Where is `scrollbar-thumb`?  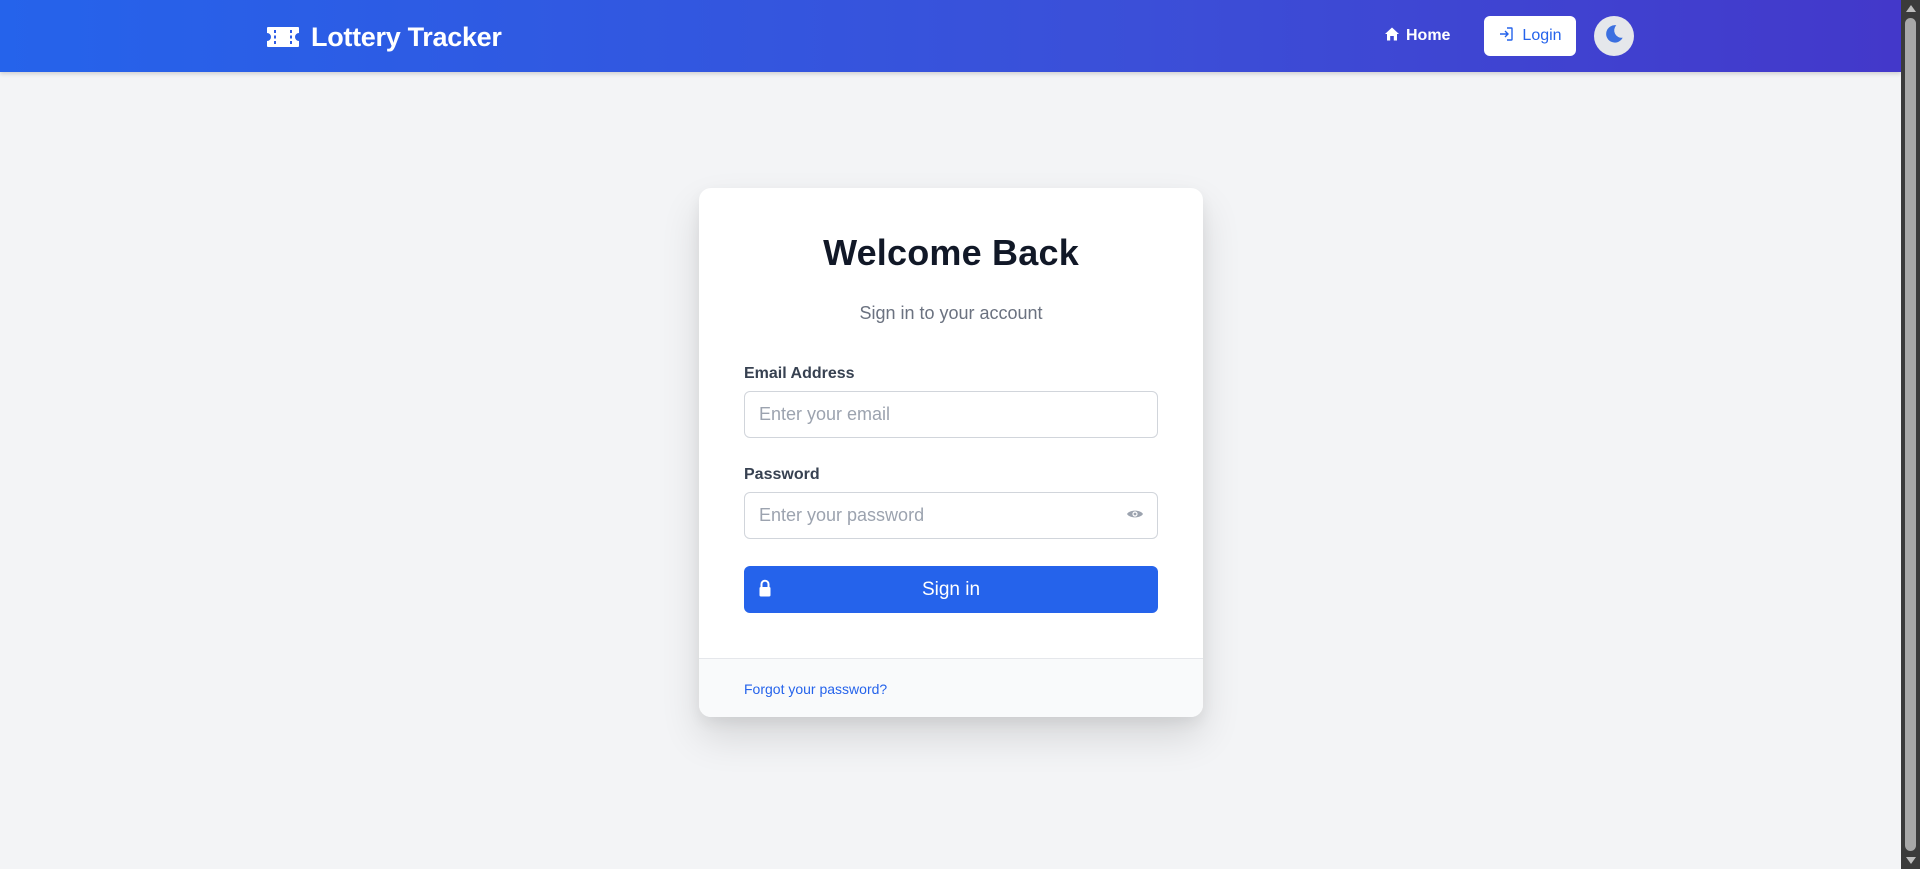
scrollbar-thumb is located at coordinates (1910, 434).